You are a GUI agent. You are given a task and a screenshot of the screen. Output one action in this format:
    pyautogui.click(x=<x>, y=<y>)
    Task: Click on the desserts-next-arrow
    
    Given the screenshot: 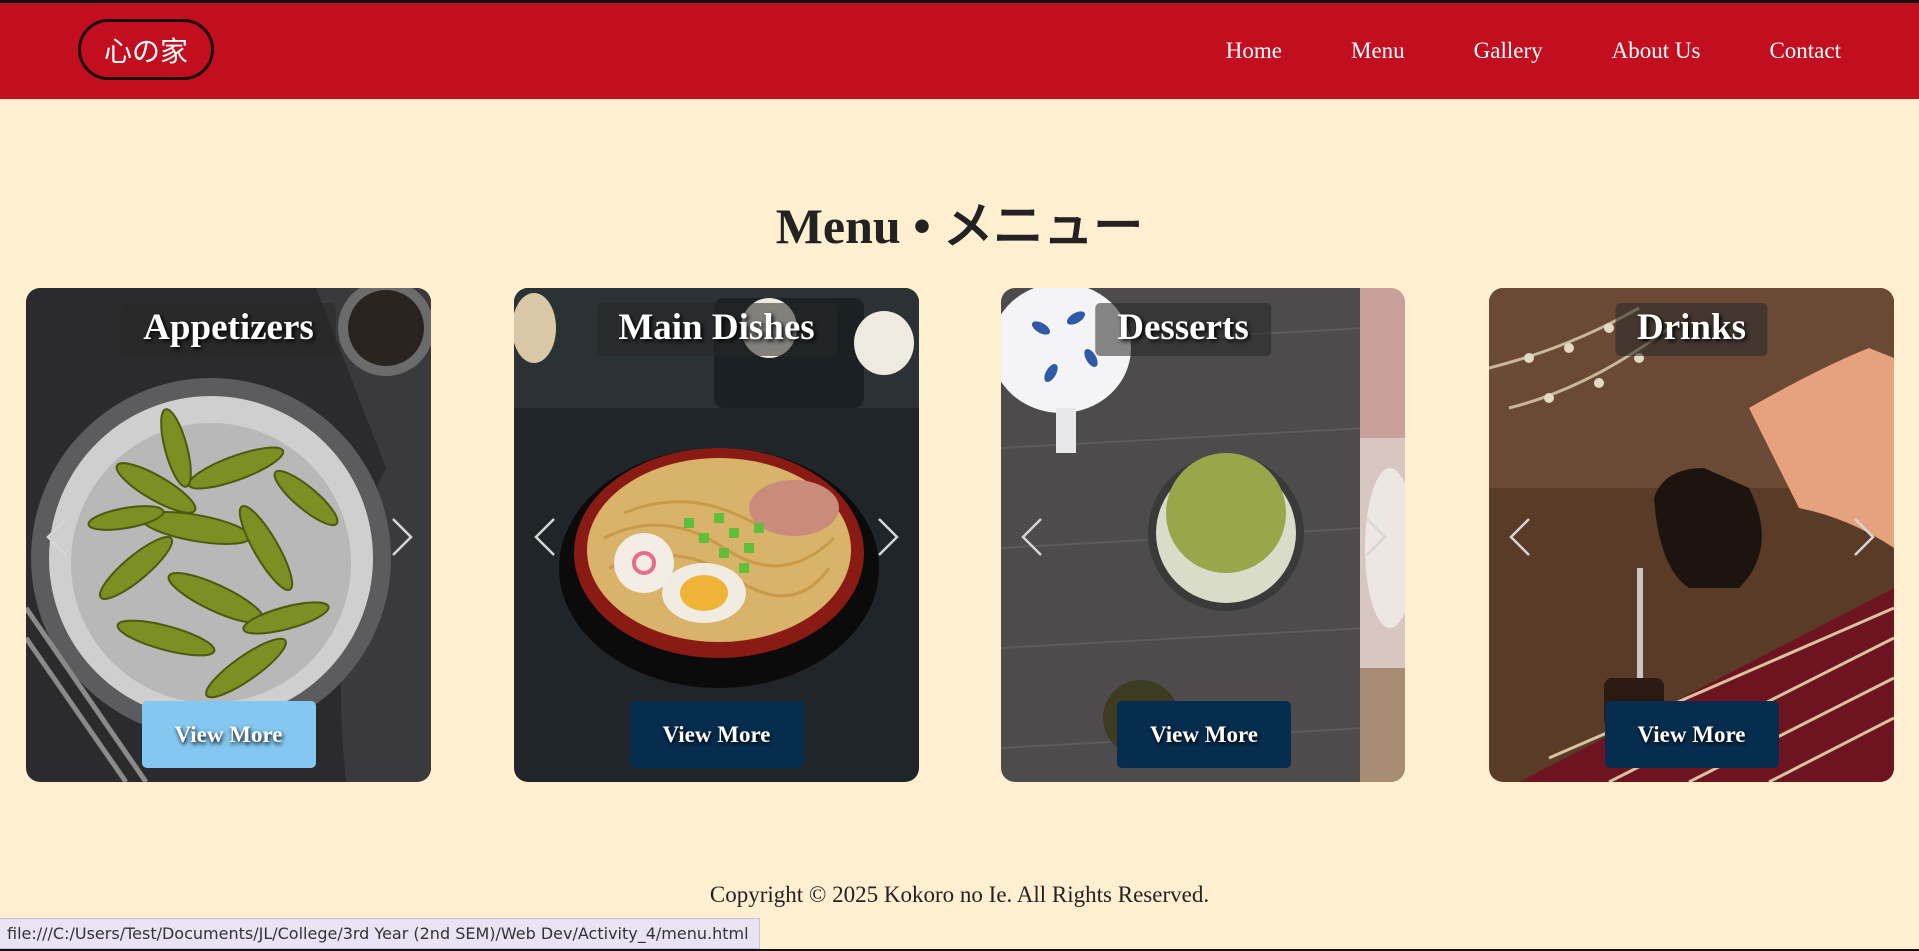 What is the action you would take?
    pyautogui.click(x=1376, y=537)
    